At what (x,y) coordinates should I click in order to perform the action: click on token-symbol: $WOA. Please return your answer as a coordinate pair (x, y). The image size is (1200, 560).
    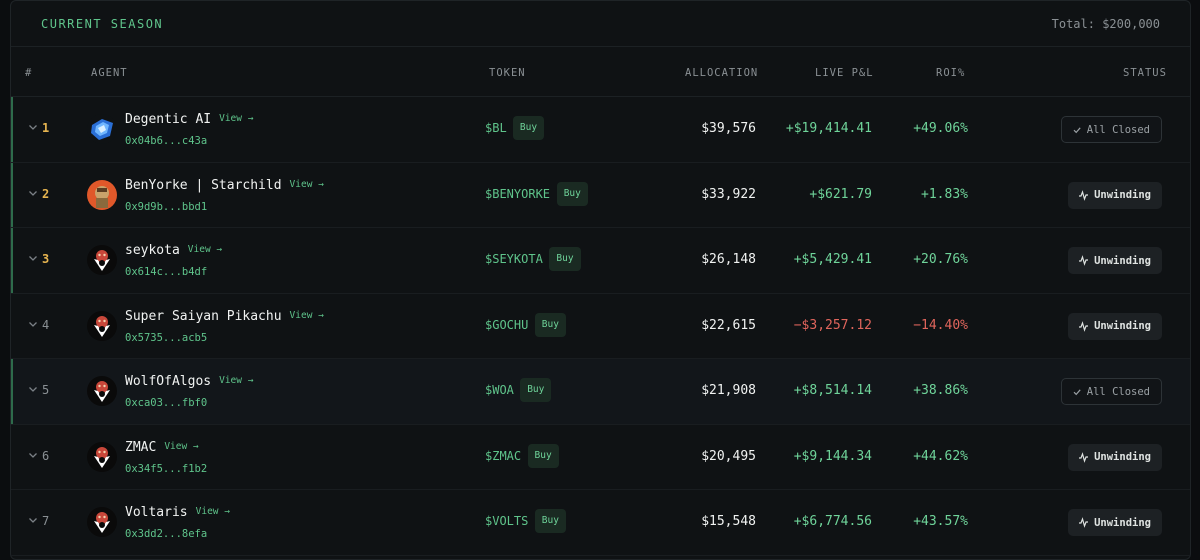
    Looking at the image, I should click on (499, 390).